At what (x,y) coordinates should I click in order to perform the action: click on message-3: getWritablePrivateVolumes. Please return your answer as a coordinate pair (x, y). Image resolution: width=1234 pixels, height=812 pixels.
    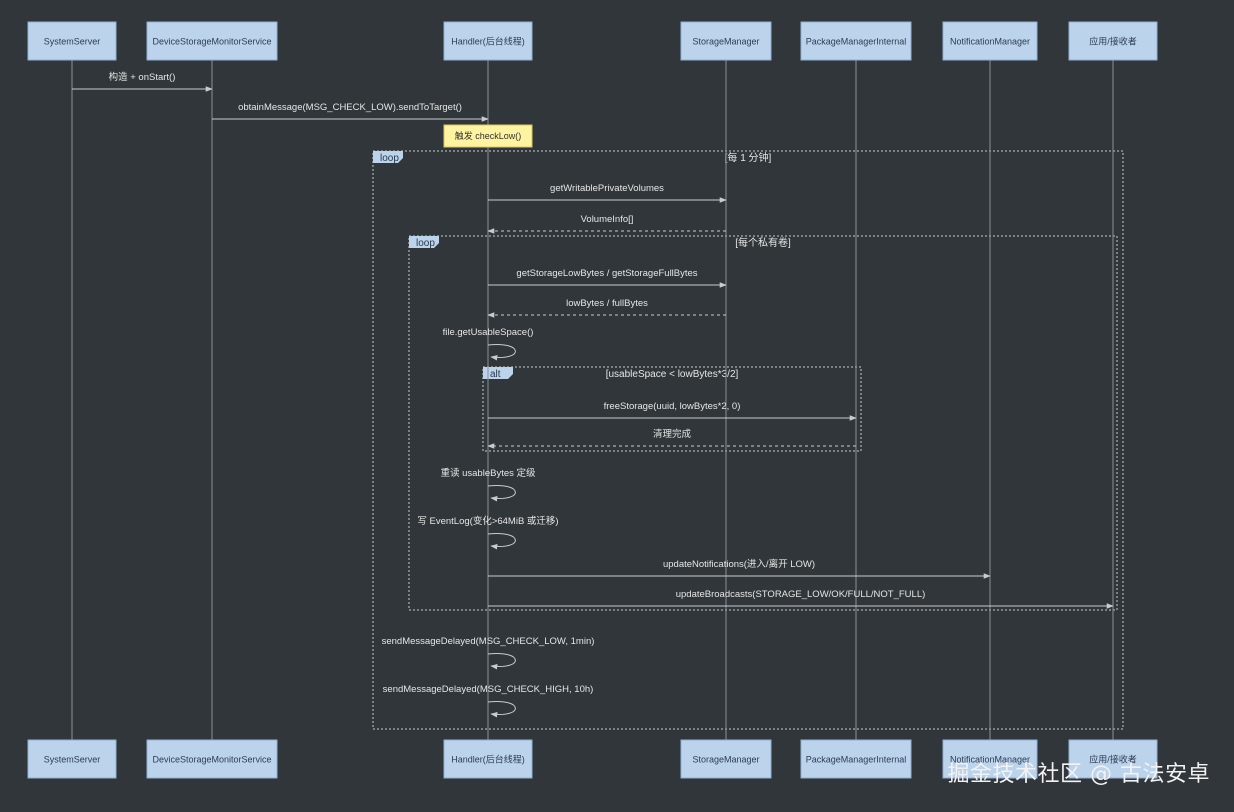
    Looking at the image, I should click on (607, 193).